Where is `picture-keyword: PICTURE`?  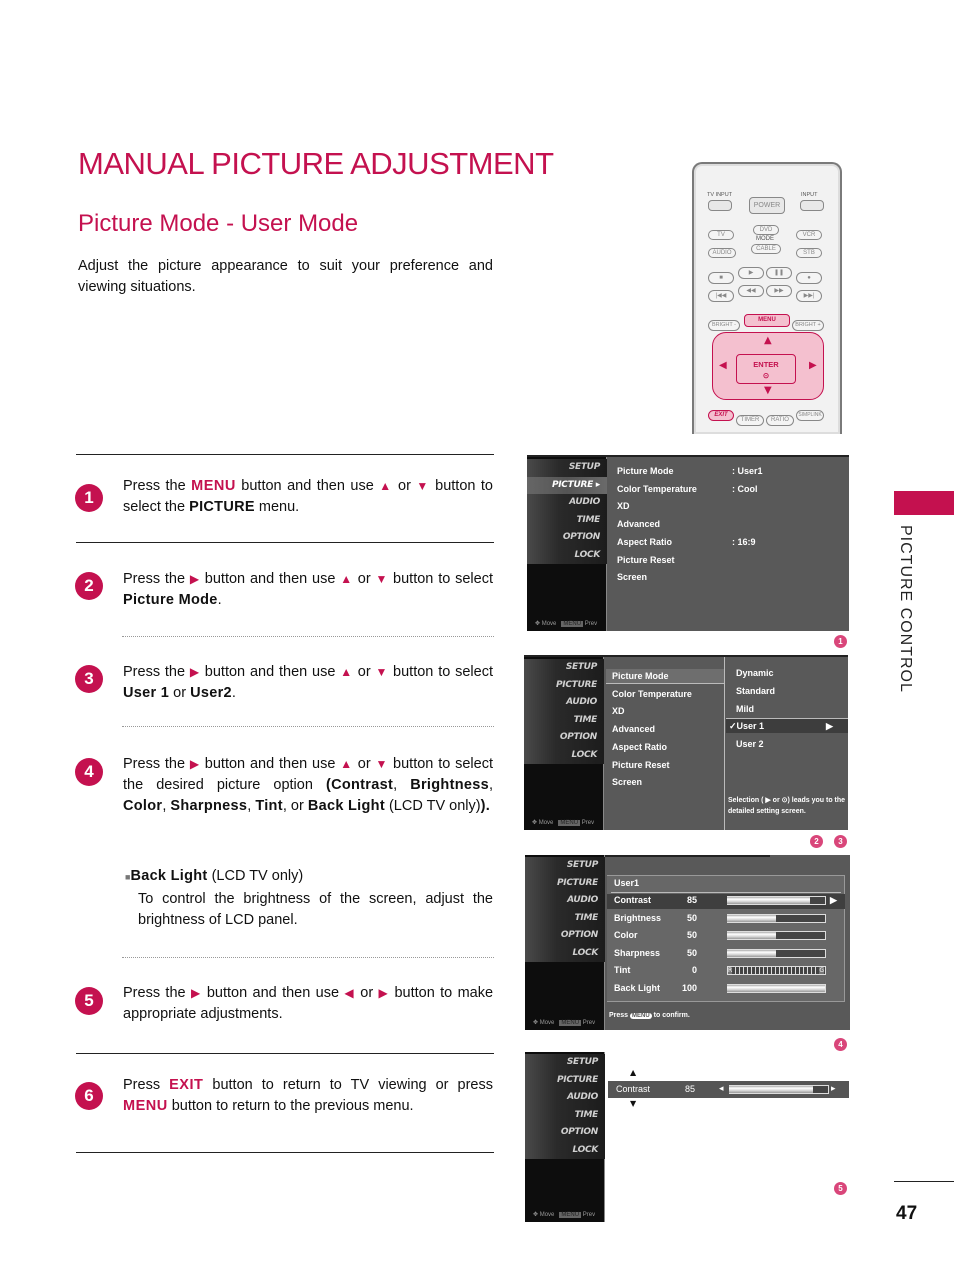
picture-keyword: PICTURE is located at coordinates (222, 507).